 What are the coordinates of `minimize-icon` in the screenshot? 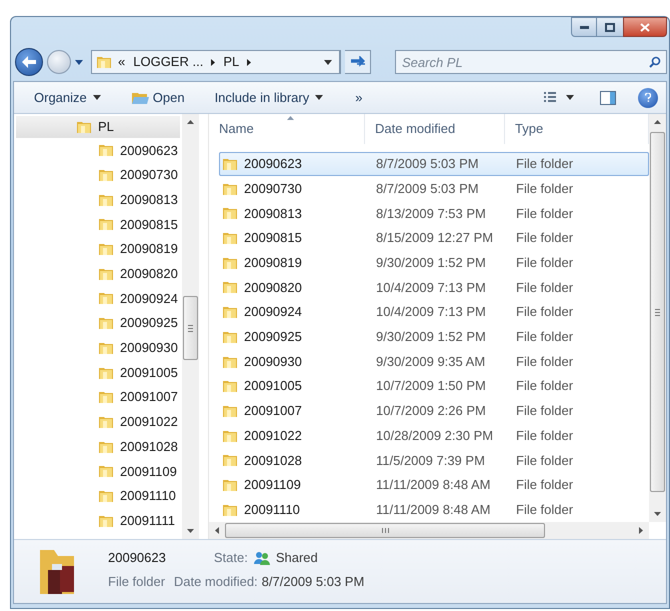 It's located at (584, 27).